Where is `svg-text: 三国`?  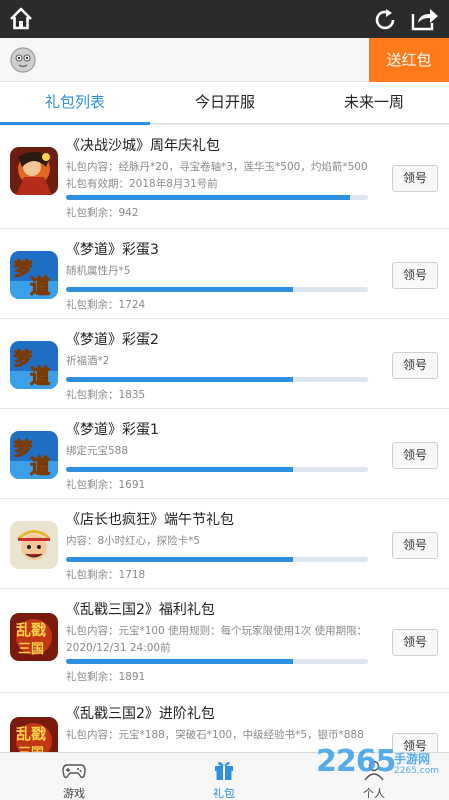
svg-text: 三国 is located at coordinates (31, 649).